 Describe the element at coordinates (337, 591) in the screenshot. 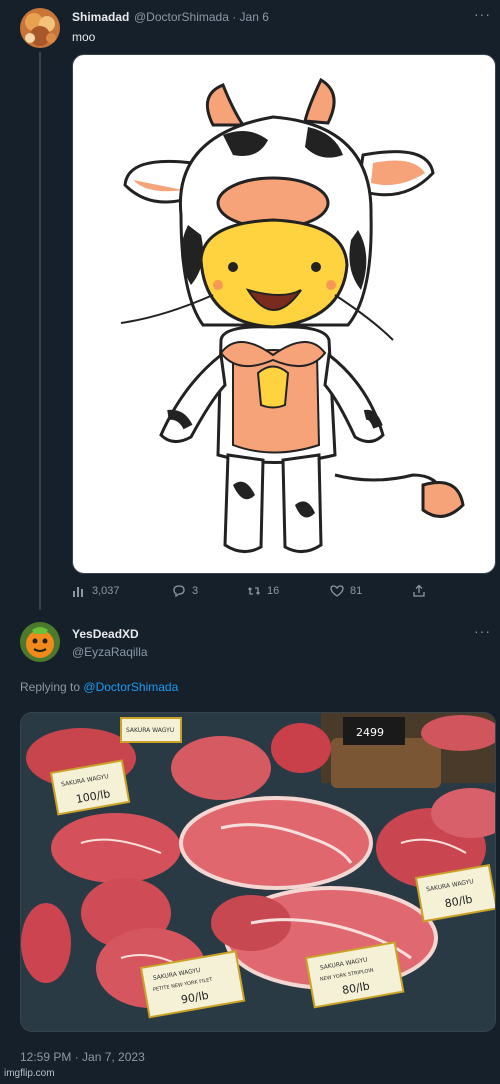

I see `heart-icon` at that location.